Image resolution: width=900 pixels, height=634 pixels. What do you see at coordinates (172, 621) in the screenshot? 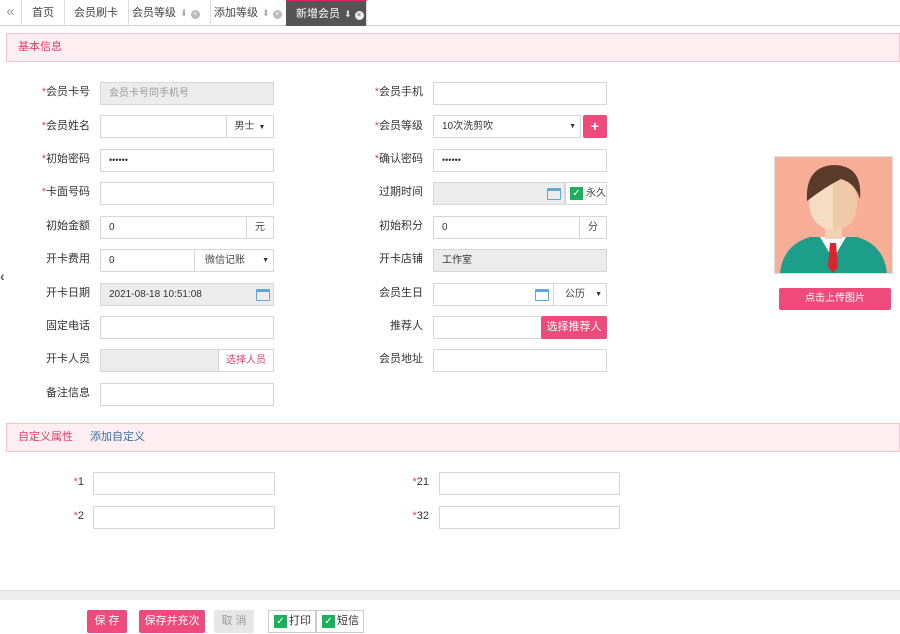
I see `save-and-recharge-button: 保存并充次` at bounding box center [172, 621].